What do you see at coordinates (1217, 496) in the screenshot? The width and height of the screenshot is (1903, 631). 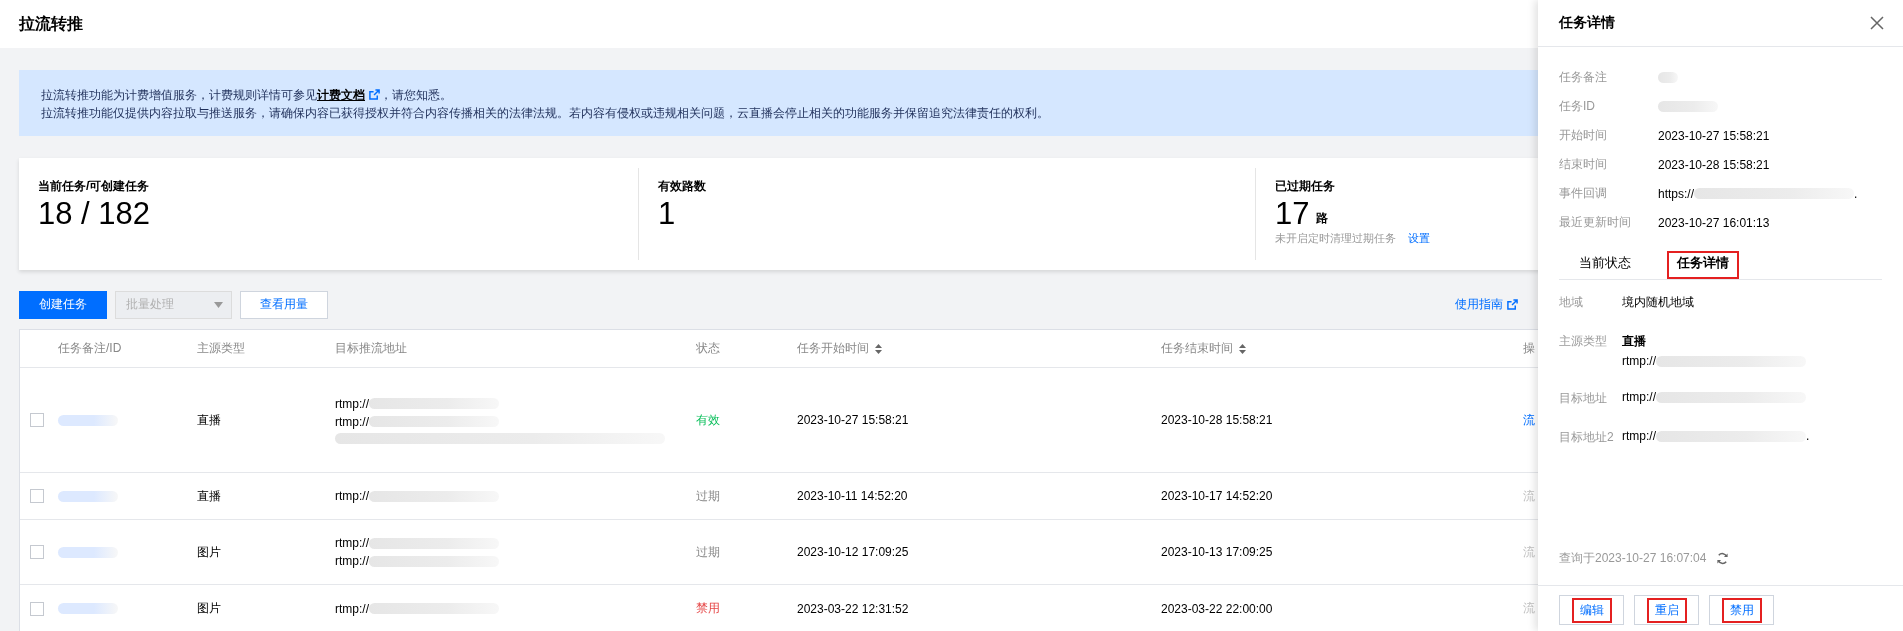 I see `table-cell-text: 2023-10-17 14:52:20` at bounding box center [1217, 496].